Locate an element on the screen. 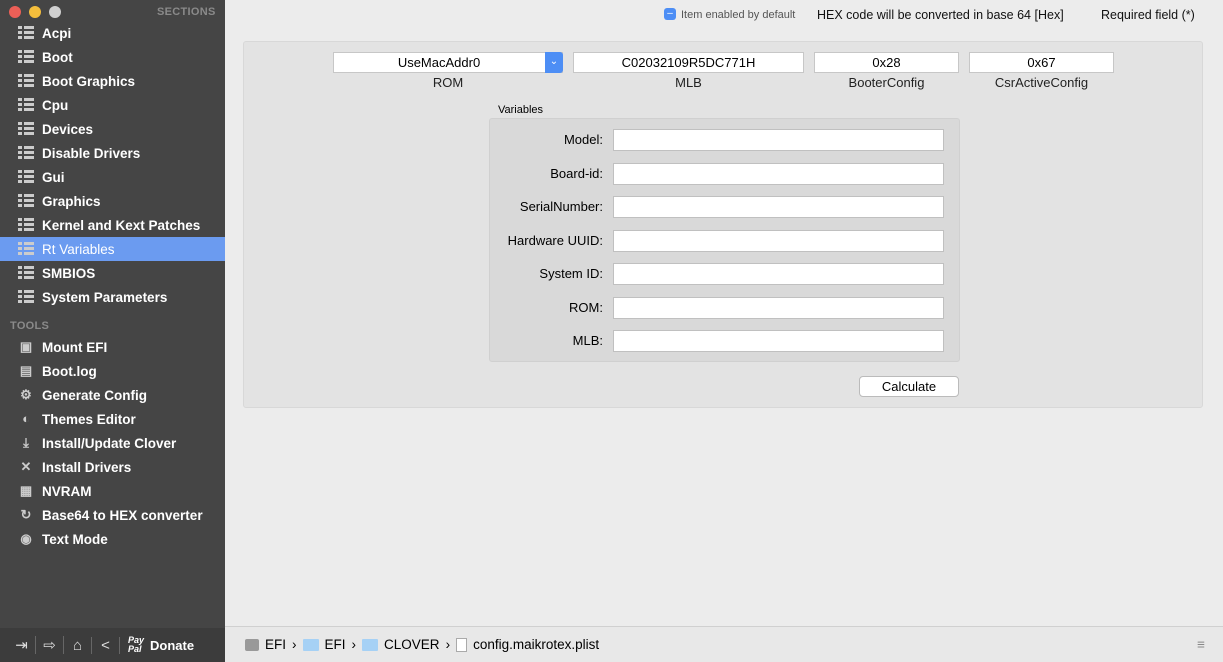 This screenshot has width=1223, height=662. gear-icon: ⚙ is located at coordinates (26, 394).